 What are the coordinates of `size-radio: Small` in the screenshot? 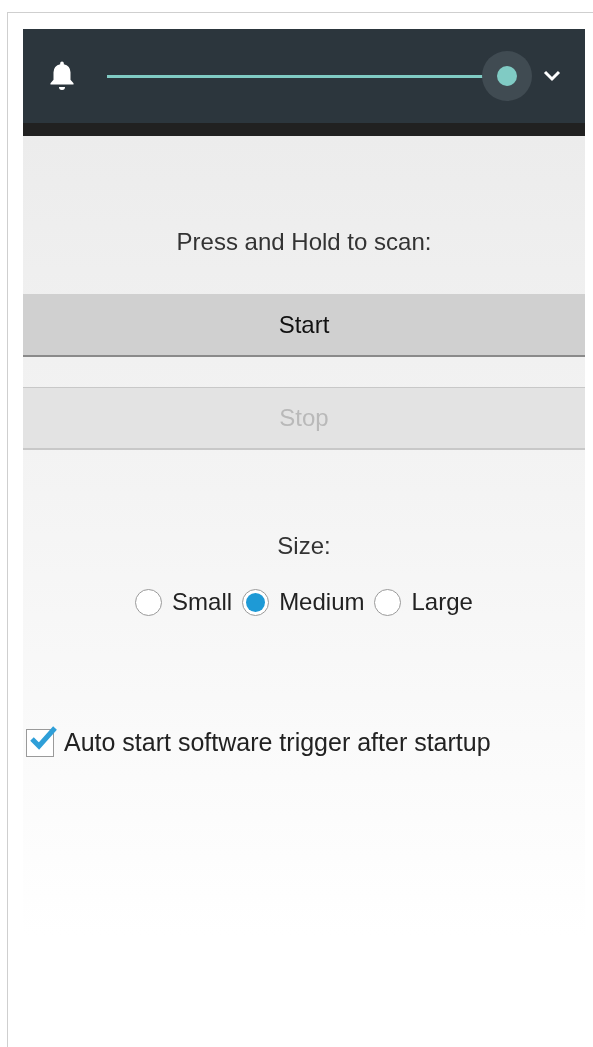 It's located at (184, 602).